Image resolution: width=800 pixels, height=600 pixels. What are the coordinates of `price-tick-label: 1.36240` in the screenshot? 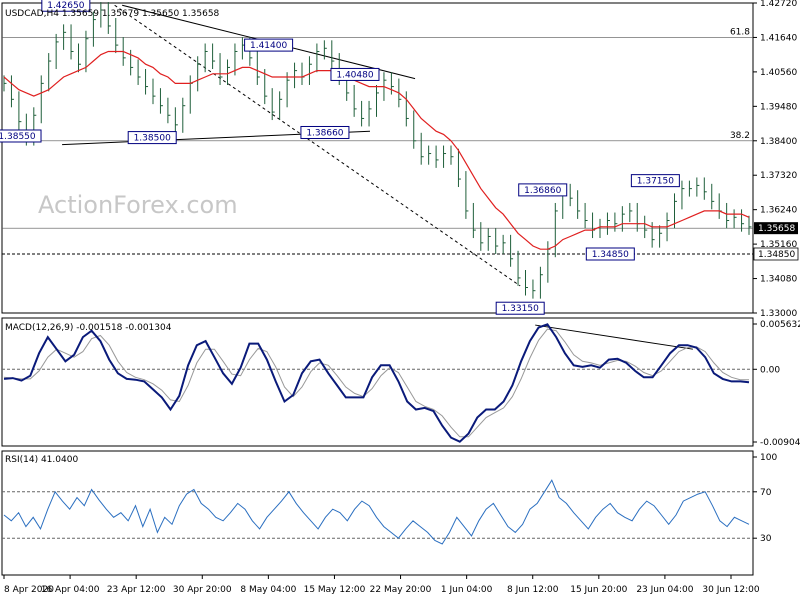 It's located at (778, 211).